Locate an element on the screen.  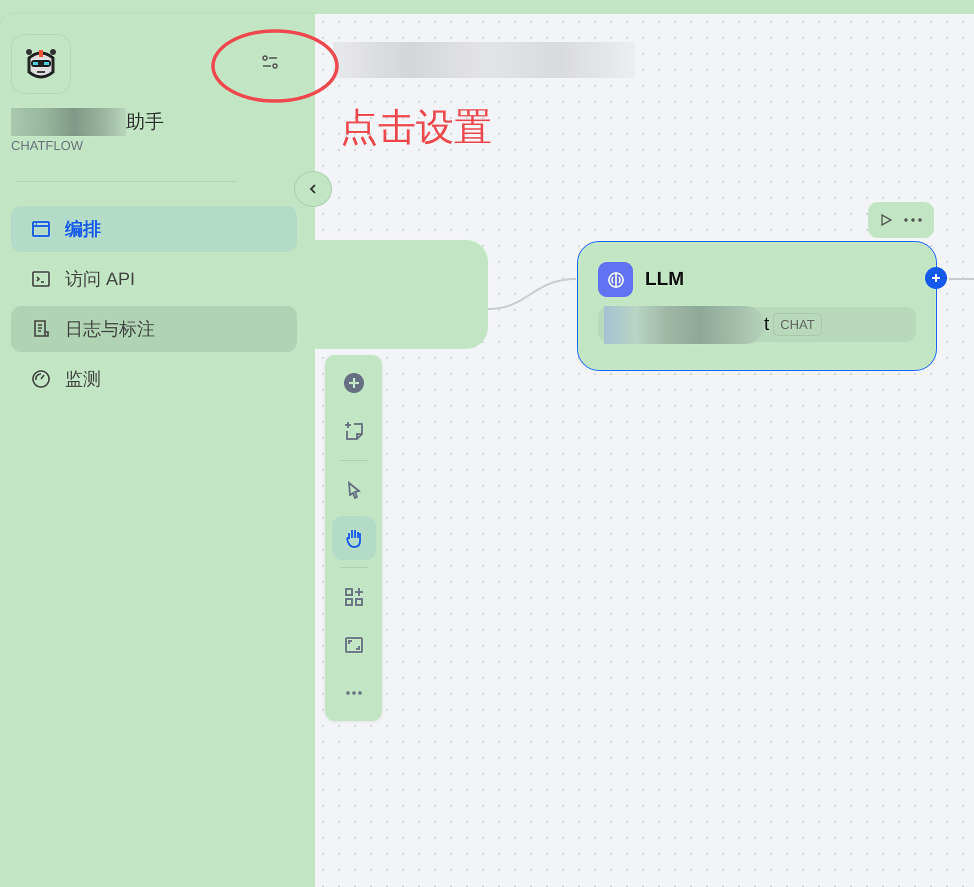
toolbar-tool is located at coordinates (354, 538).